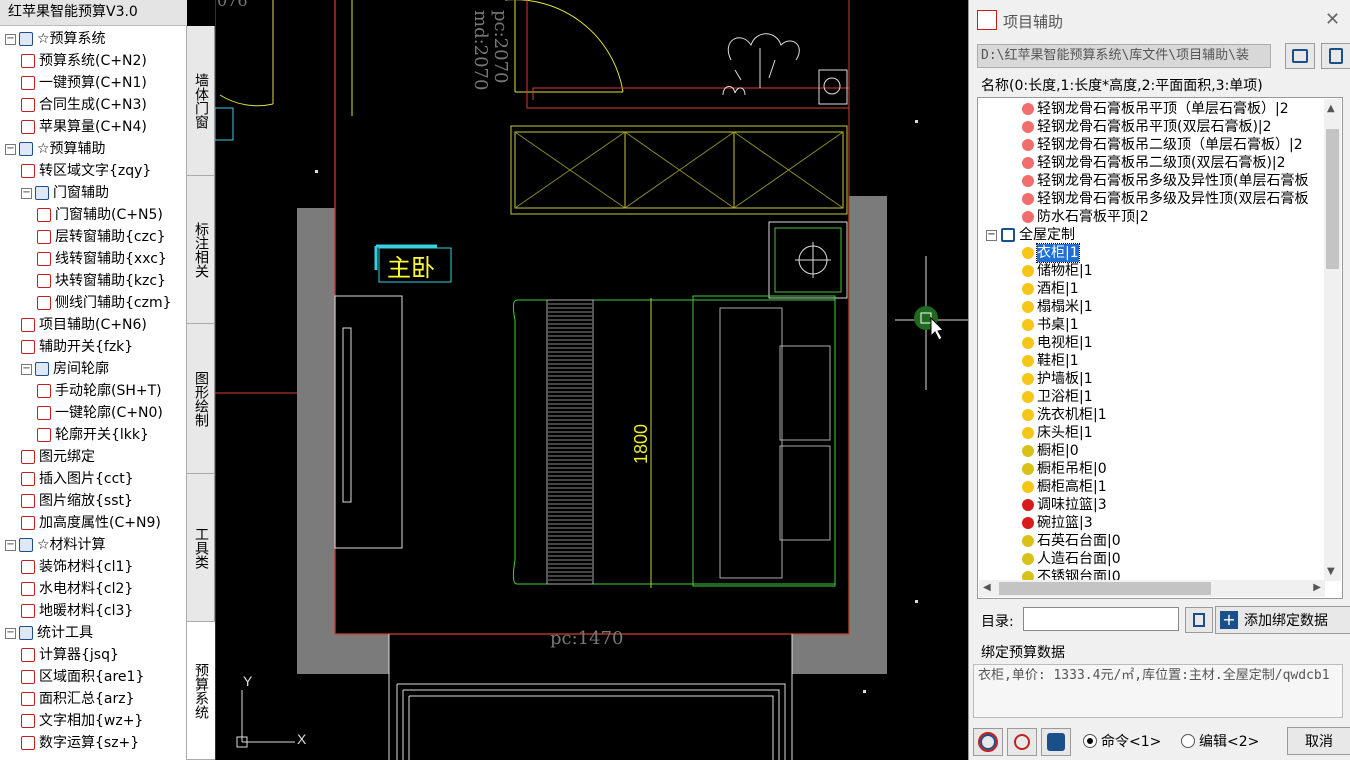 Image resolution: width=1350 pixels, height=760 pixels. What do you see at coordinates (1147, 127) in the screenshot?
I see `project-item: 轻钢龙骨石膏板吊平顶(双层石膏板)|2` at bounding box center [1147, 127].